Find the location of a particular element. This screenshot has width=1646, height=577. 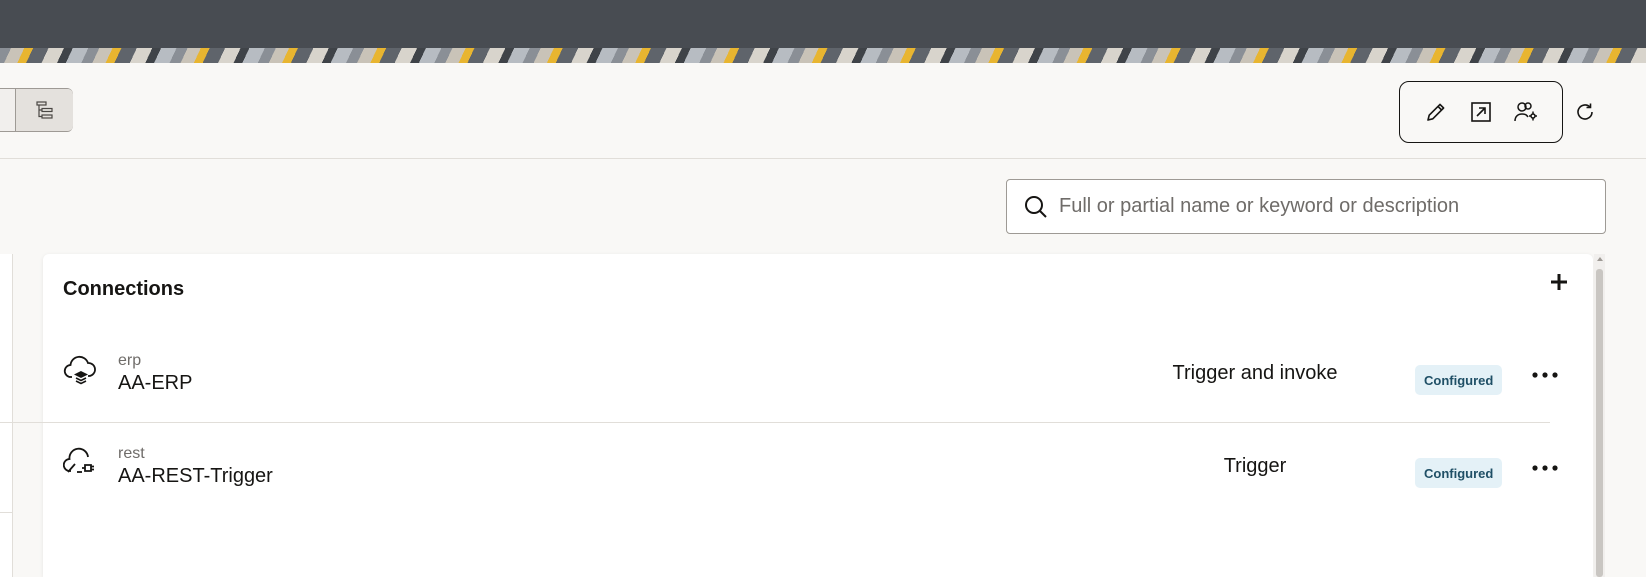

connection-type: rest is located at coordinates (131, 453).